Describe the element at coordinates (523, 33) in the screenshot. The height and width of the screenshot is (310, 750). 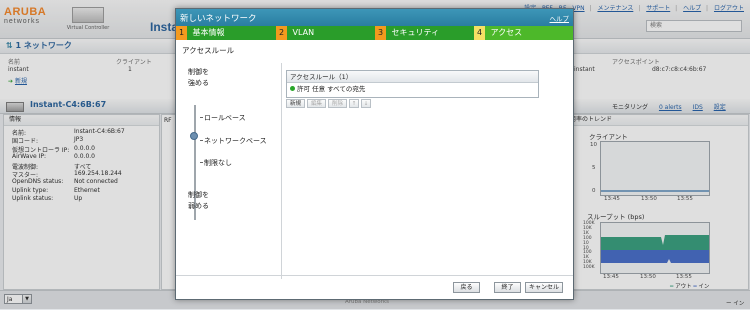
I see `step-access: 4 アクセス` at that location.